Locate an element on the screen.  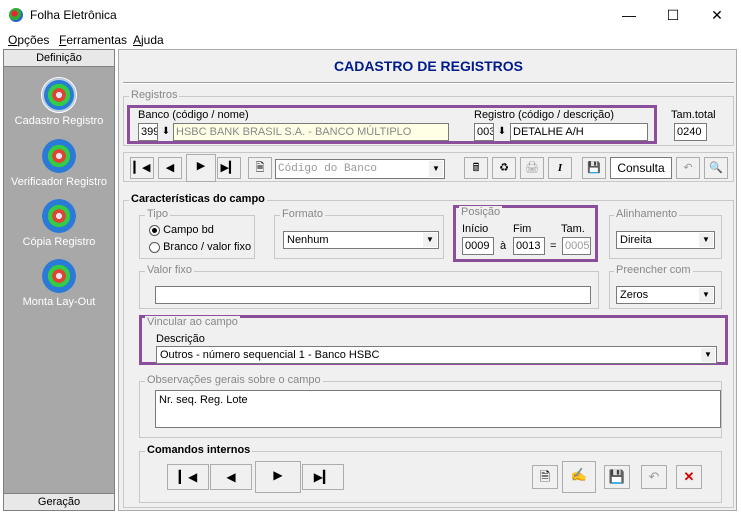
preencher-select: Zeros ▼ is located at coordinates (665, 295).